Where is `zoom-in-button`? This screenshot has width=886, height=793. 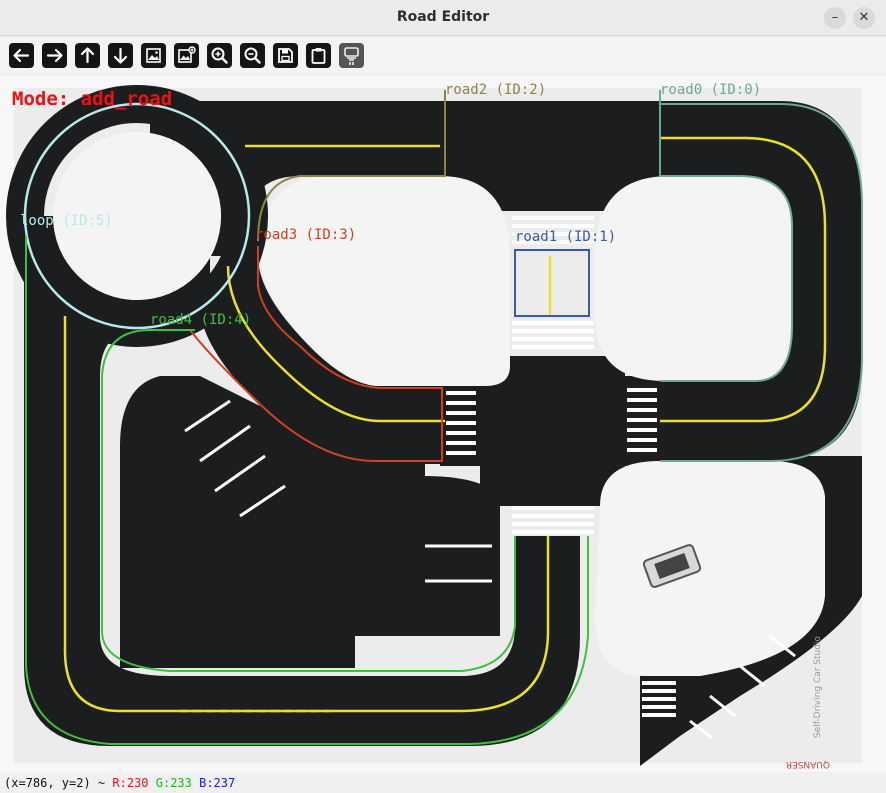
zoom-in-button is located at coordinates (219, 55).